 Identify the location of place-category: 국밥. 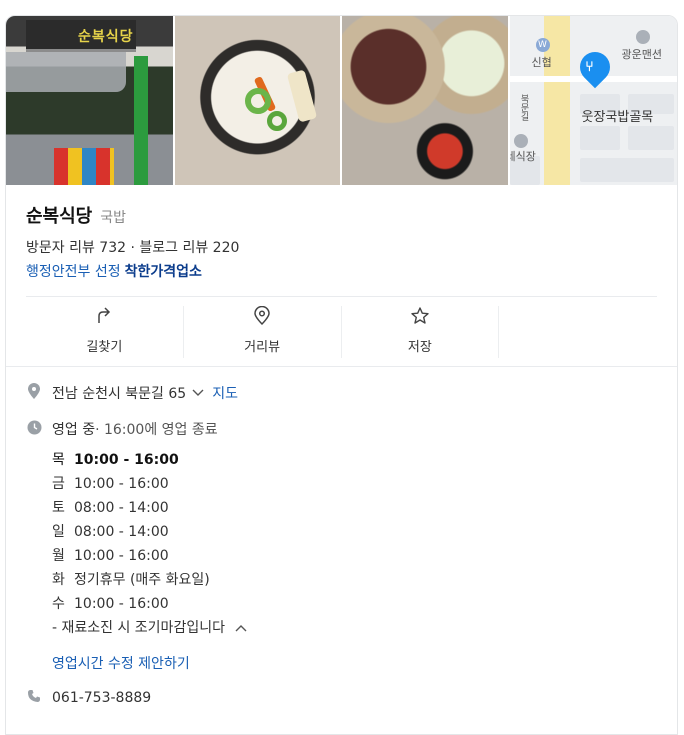
(113, 218).